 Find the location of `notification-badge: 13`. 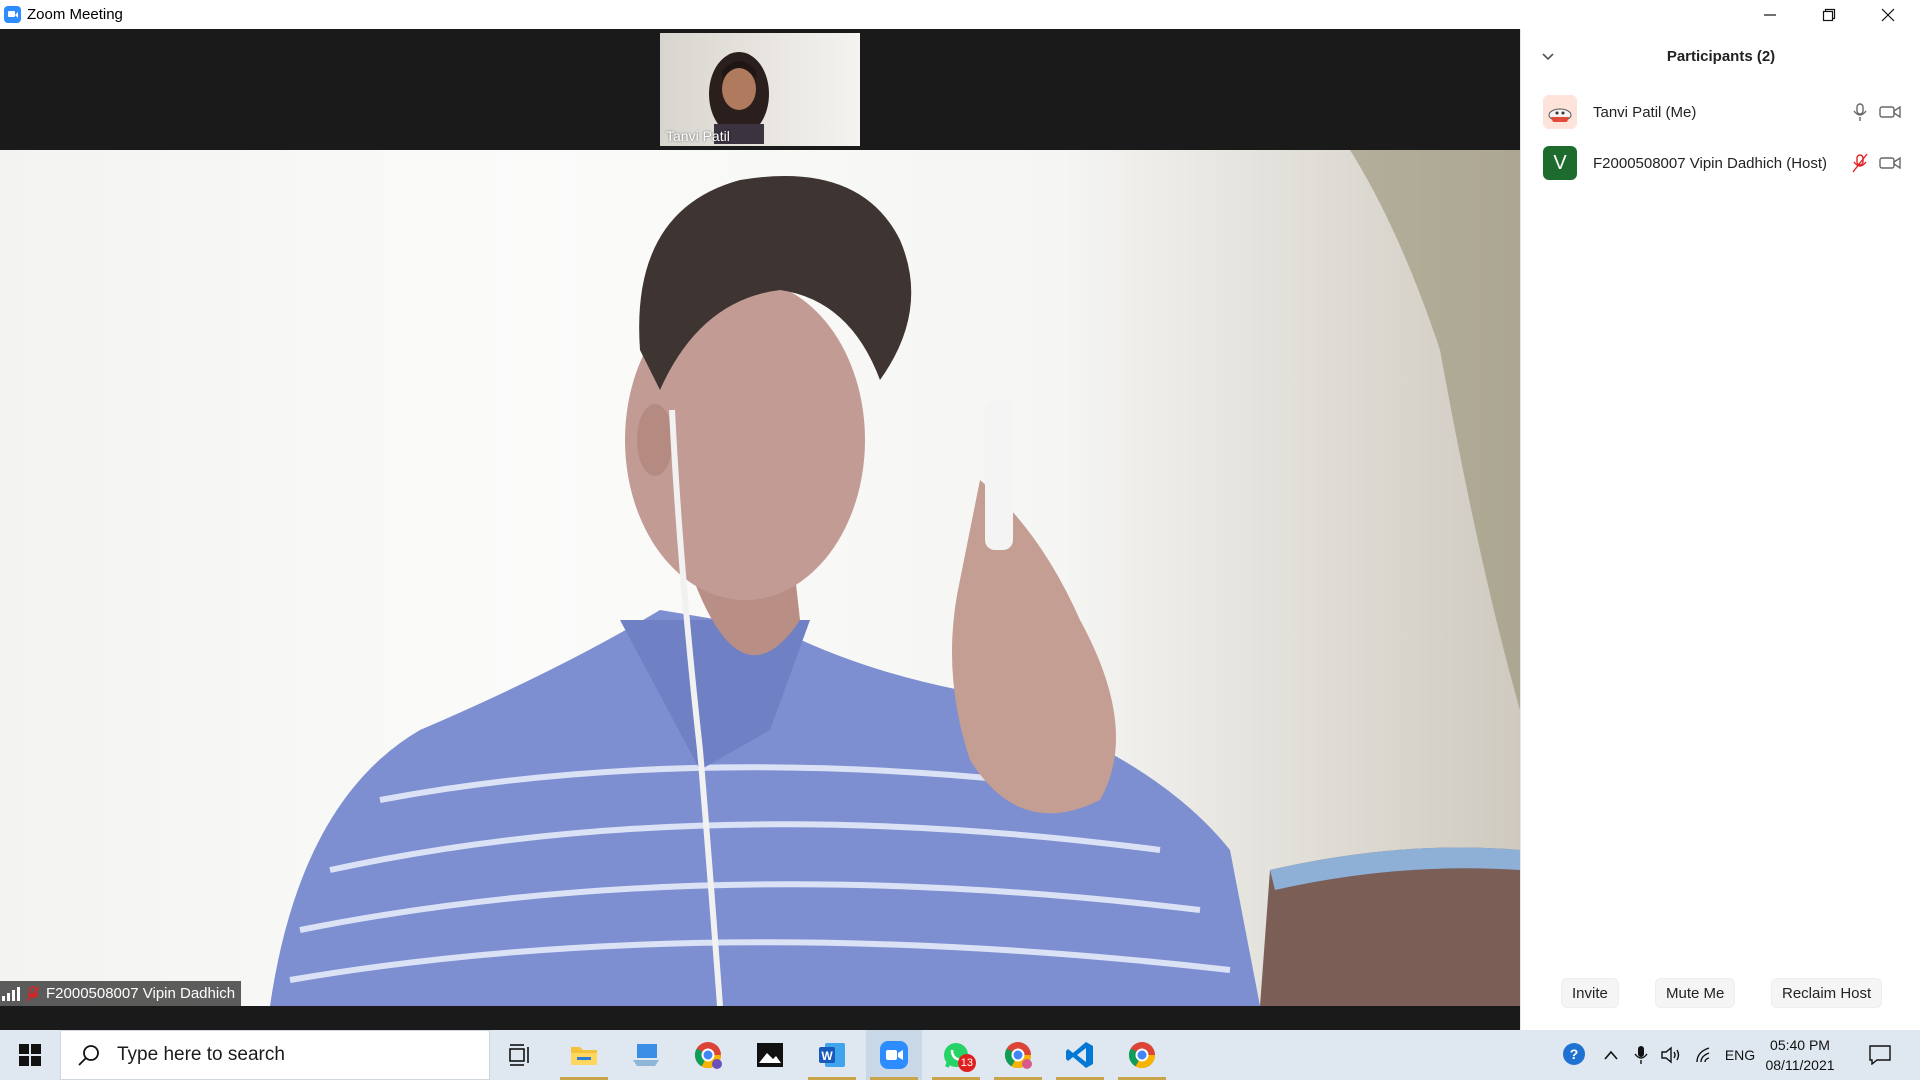

notification-badge: 13 is located at coordinates (966, 1063).